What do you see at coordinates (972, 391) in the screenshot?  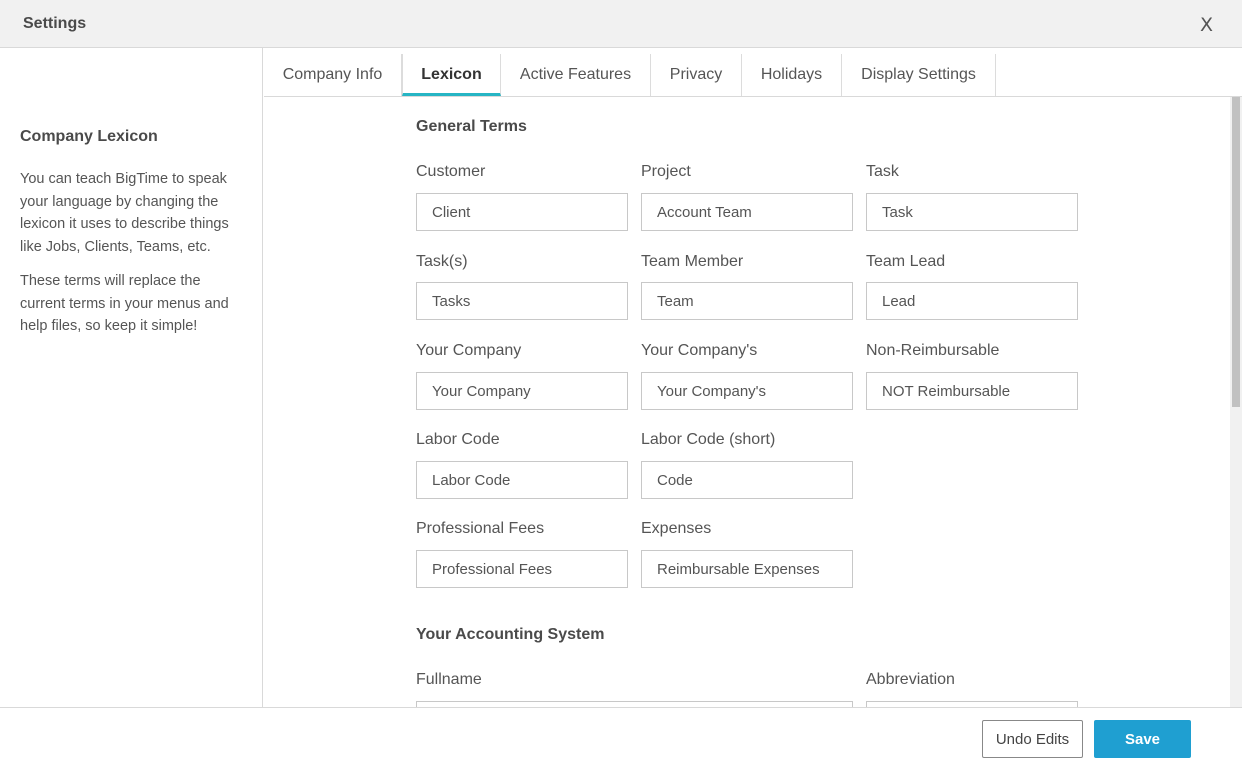 I see `non-reimbursable-input: NOT Reimbursable` at bounding box center [972, 391].